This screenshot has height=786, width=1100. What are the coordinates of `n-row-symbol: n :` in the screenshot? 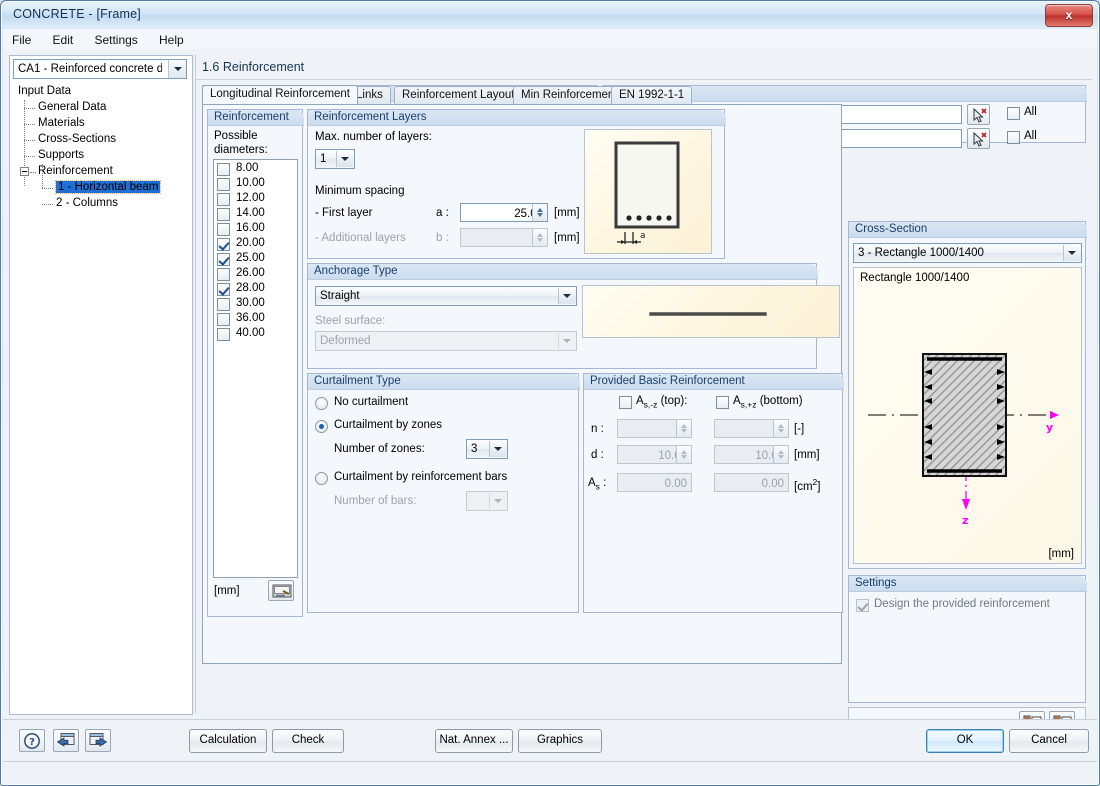 It's located at (597, 429).